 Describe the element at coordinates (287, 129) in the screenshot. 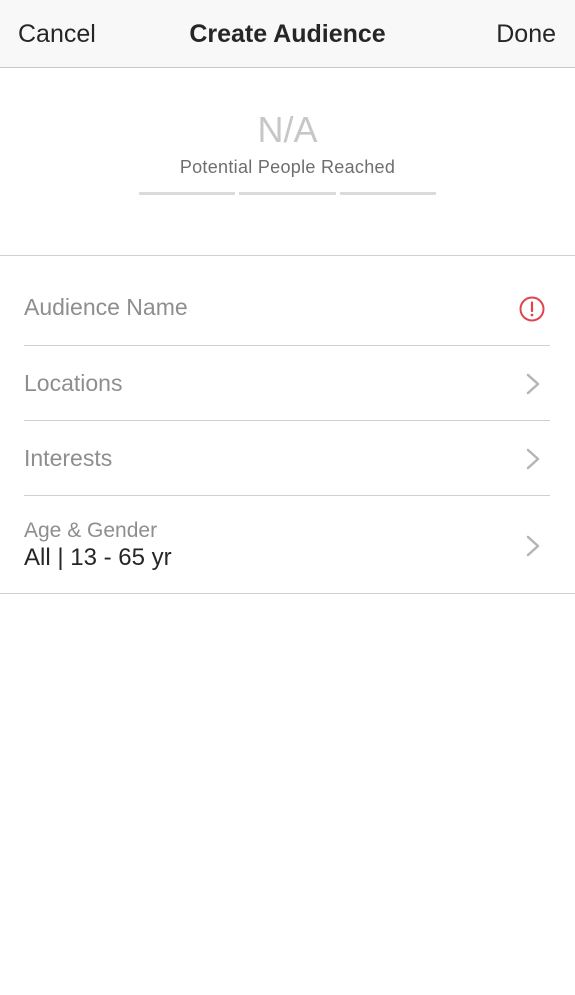

I see `potential-reach-value: N/A` at that location.